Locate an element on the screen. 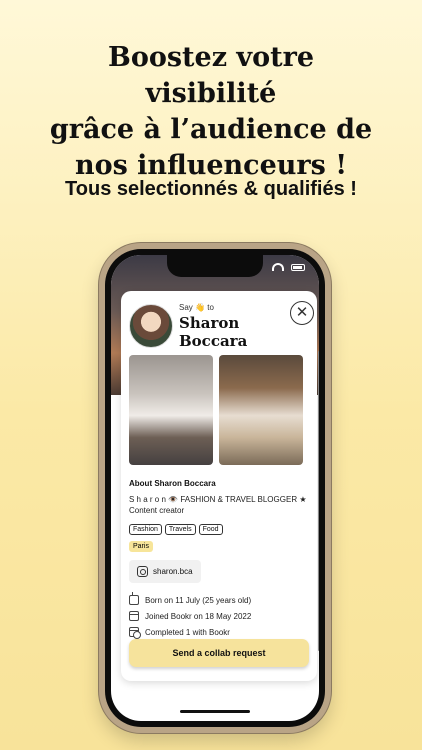 Image resolution: width=422 pixels, height=750 pixels. fact-joined: Joined Bookr on 18 May 2022 is located at coordinates (219, 616).